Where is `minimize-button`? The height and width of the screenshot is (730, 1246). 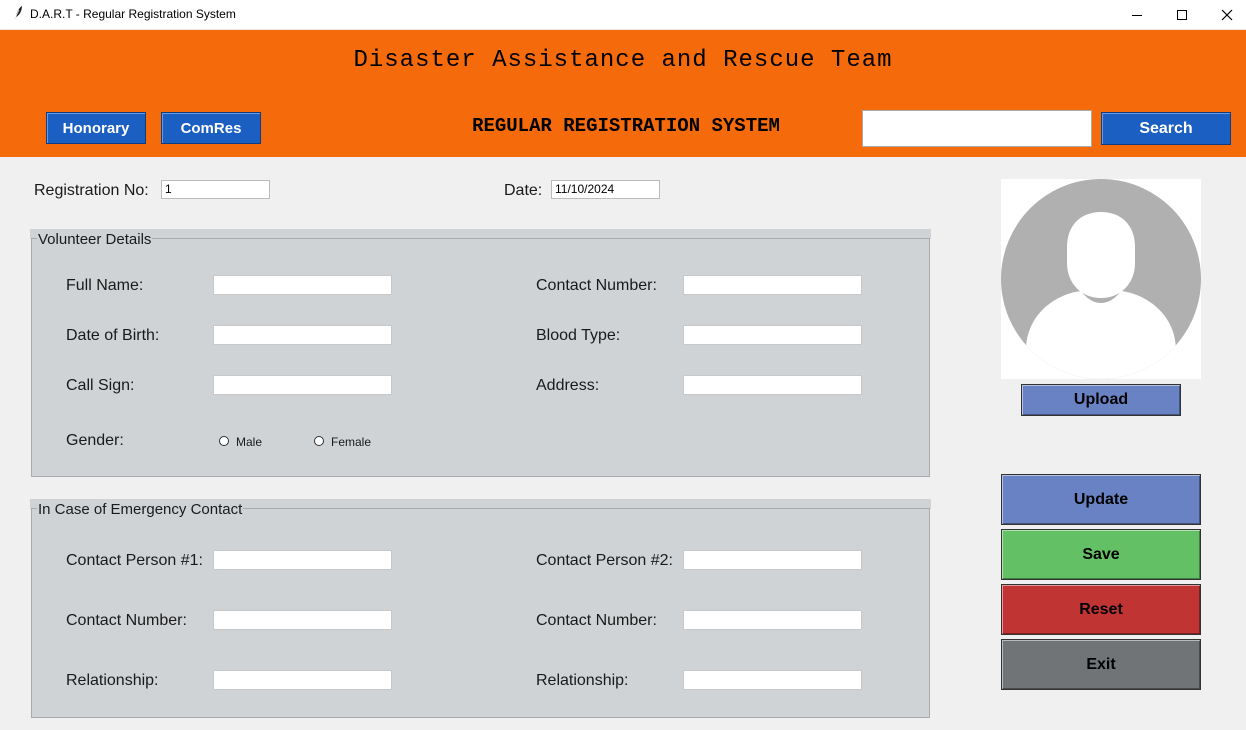 minimize-button is located at coordinates (1137, 14).